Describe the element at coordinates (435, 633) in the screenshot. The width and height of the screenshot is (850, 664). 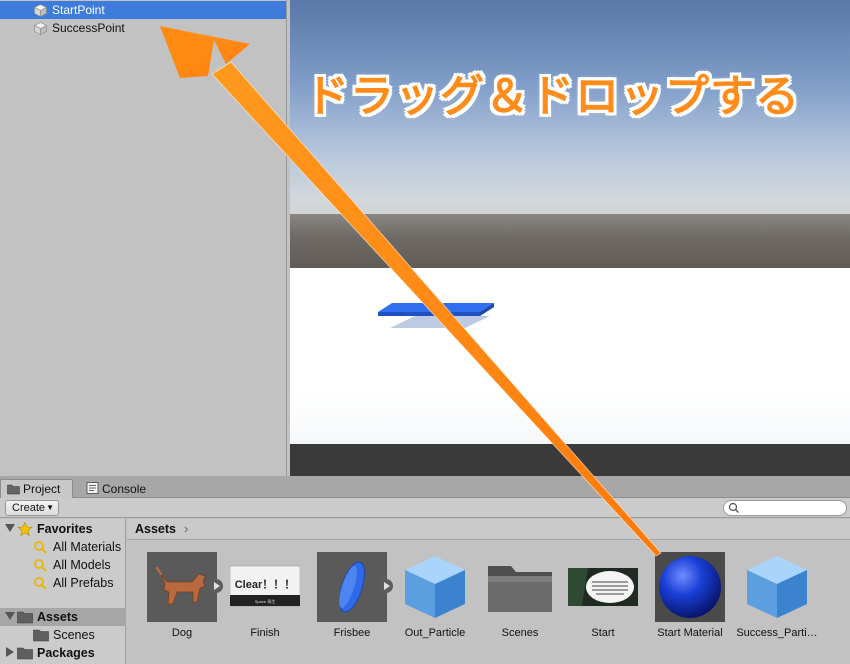
I see `asset-label: Out_Particle` at that location.